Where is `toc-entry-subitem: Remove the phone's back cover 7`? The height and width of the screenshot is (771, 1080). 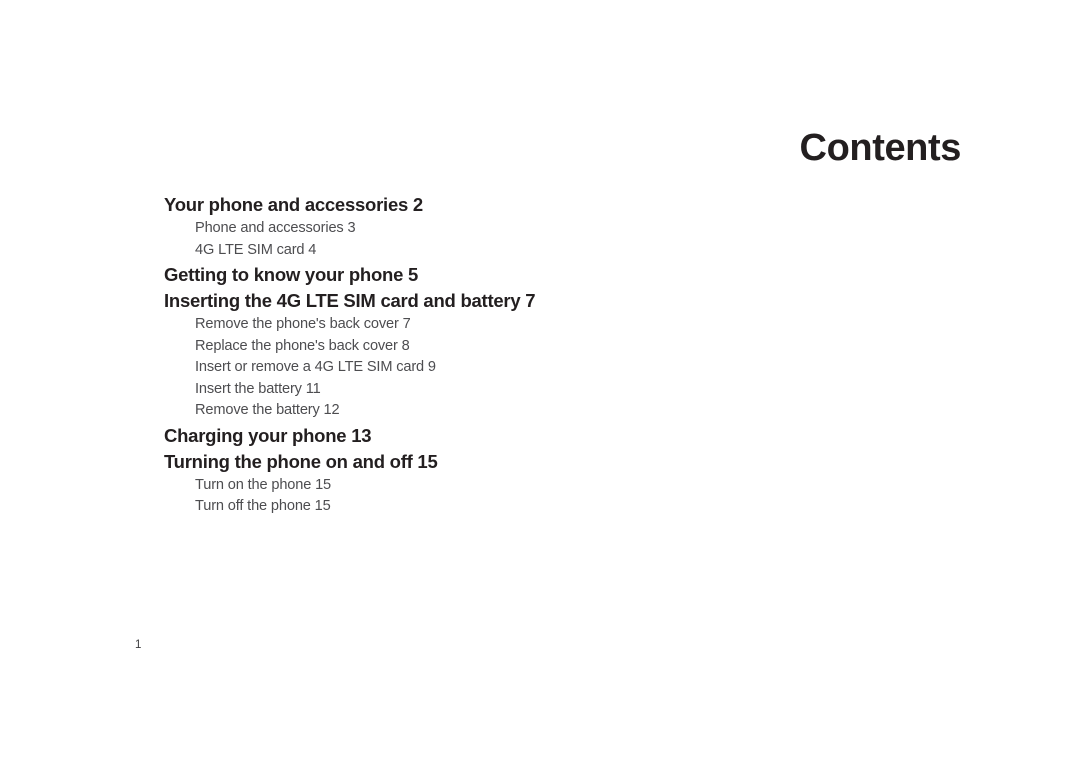 toc-entry-subitem: Remove the phone's back cover 7 is located at coordinates (529, 325).